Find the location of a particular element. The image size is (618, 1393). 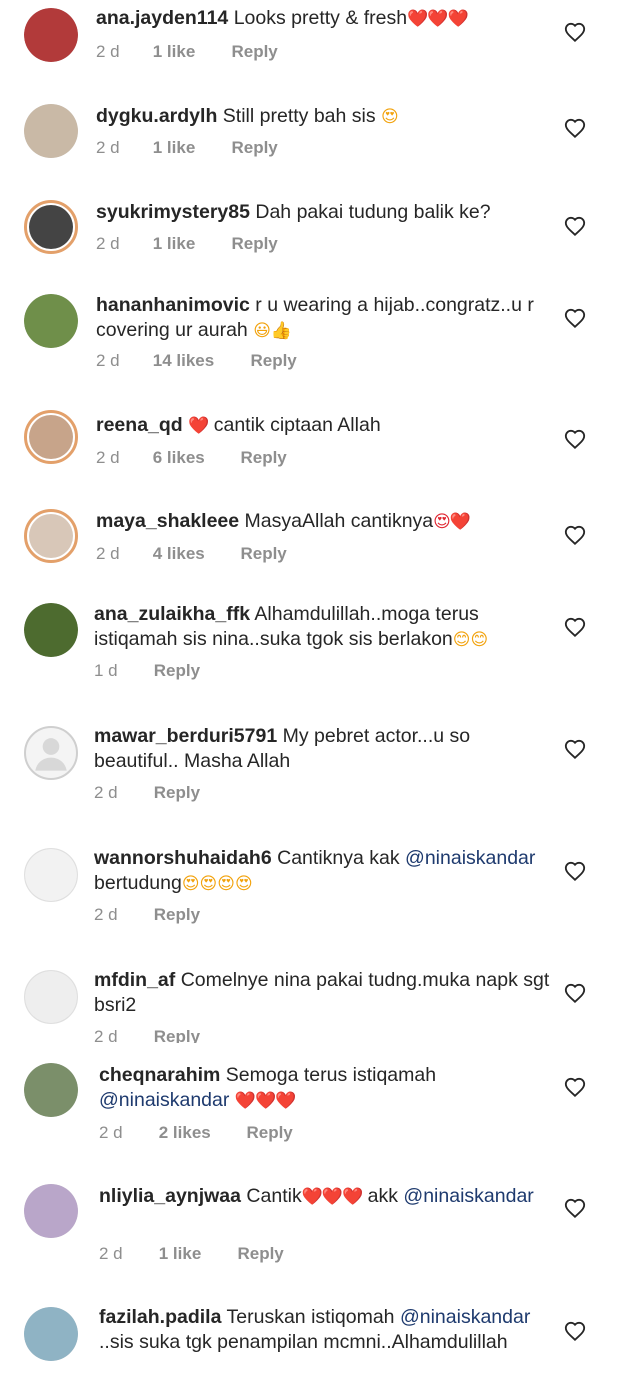

comment-meta: 2 d 2 likes Reply is located at coordinates (196, 1133).